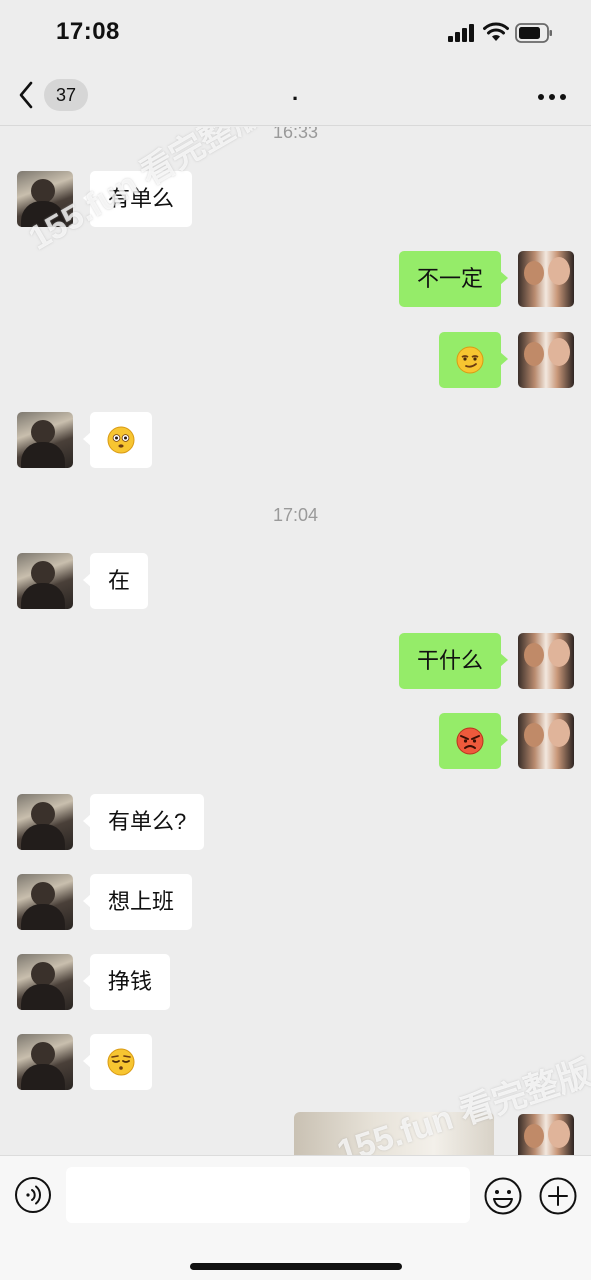 Image resolution: width=591 pixels, height=1280 pixels. I want to click on status-bar: 17:08, so click(295, 33).